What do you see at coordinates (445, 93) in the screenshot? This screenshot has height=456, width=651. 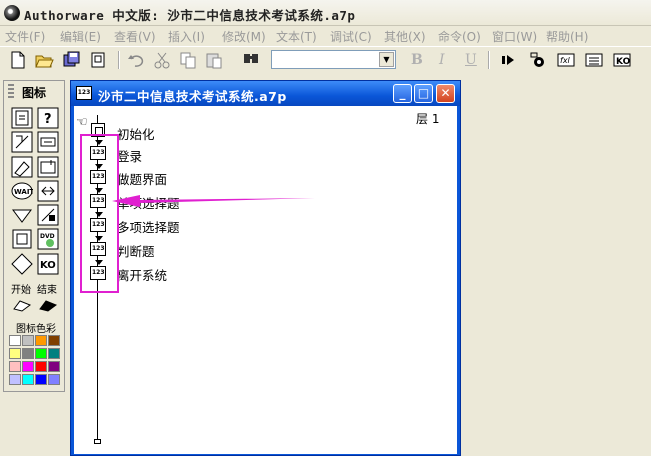 I see `close-button: ✕` at bounding box center [445, 93].